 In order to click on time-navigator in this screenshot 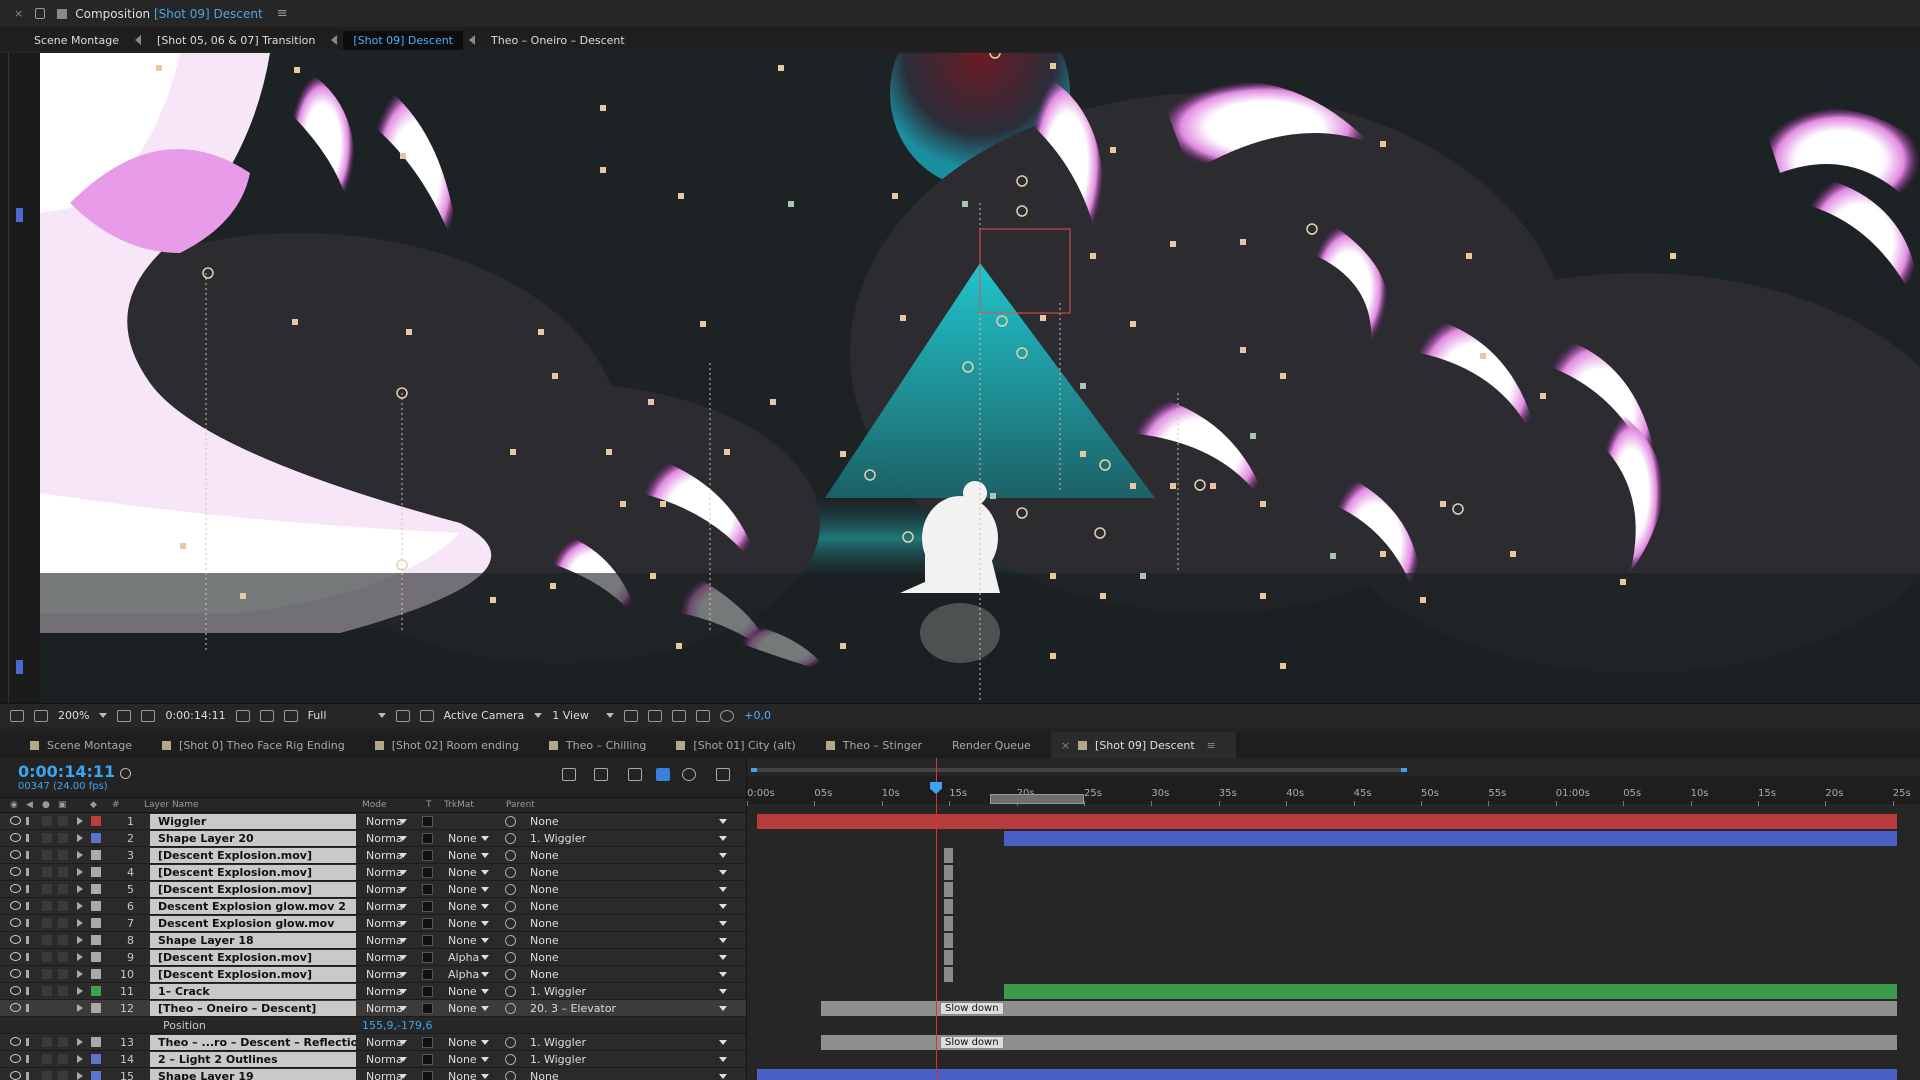, I will do `click(1333, 770)`.